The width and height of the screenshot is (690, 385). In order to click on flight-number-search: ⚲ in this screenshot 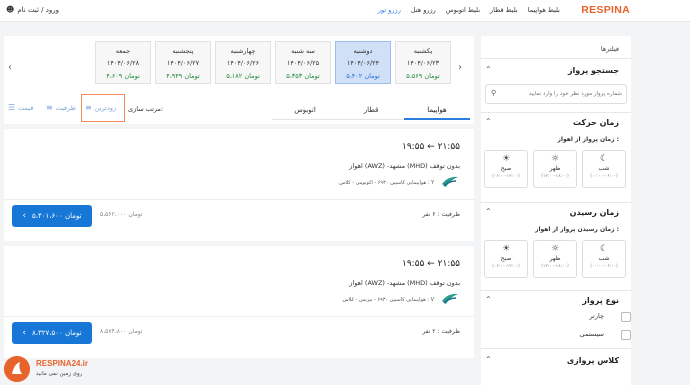, I will do `click(556, 94)`.